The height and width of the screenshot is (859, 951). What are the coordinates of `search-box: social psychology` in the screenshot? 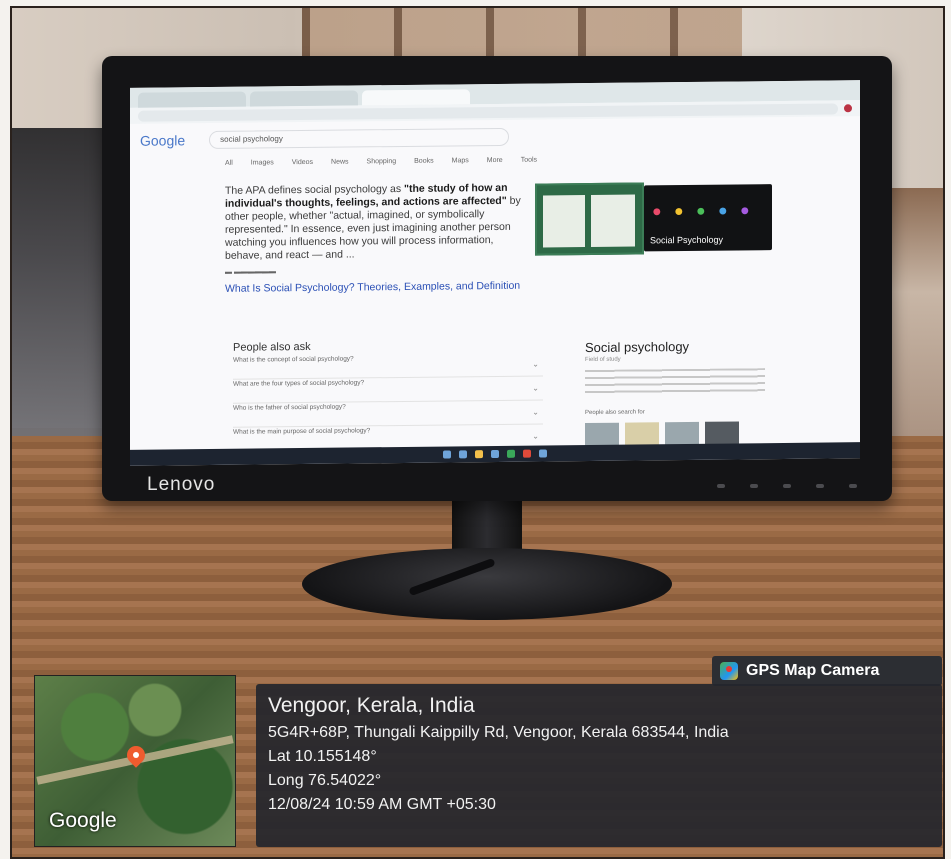 It's located at (359, 138).